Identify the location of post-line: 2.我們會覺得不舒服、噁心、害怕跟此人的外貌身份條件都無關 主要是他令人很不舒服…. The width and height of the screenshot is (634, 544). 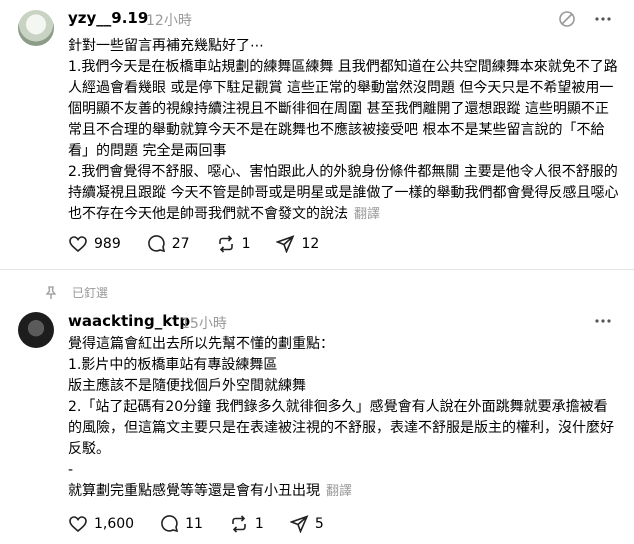
(343, 193).